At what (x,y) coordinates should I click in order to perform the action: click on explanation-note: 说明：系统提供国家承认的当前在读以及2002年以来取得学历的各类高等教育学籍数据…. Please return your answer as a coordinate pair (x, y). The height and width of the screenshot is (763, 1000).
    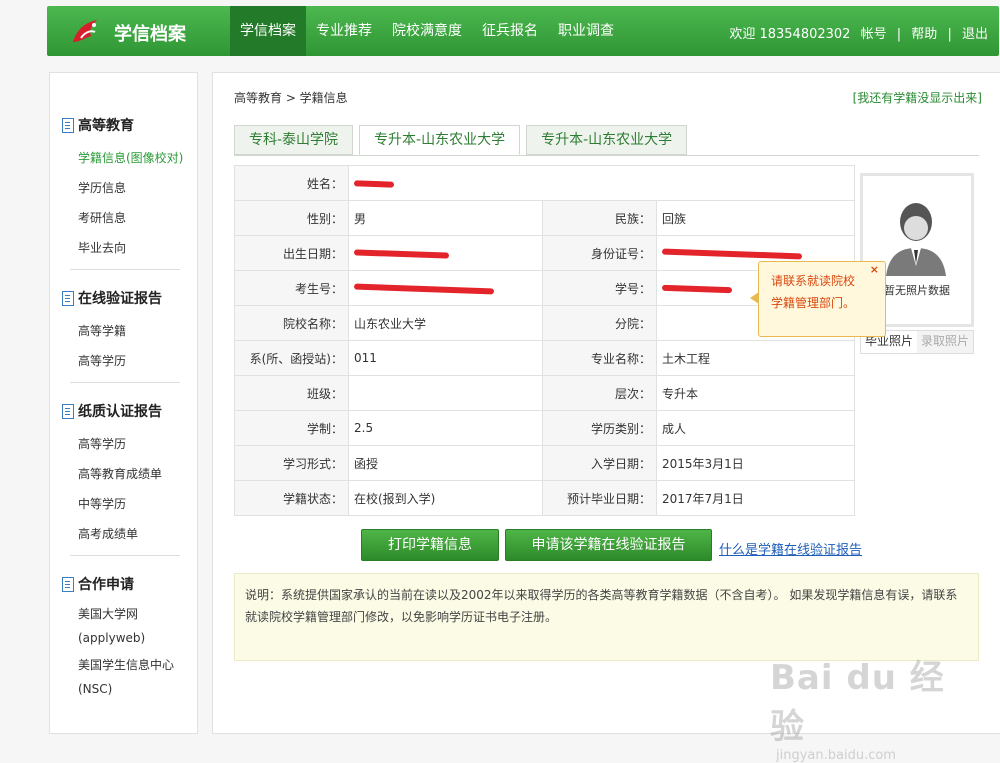
    Looking at the image, I should click on (606, 617).